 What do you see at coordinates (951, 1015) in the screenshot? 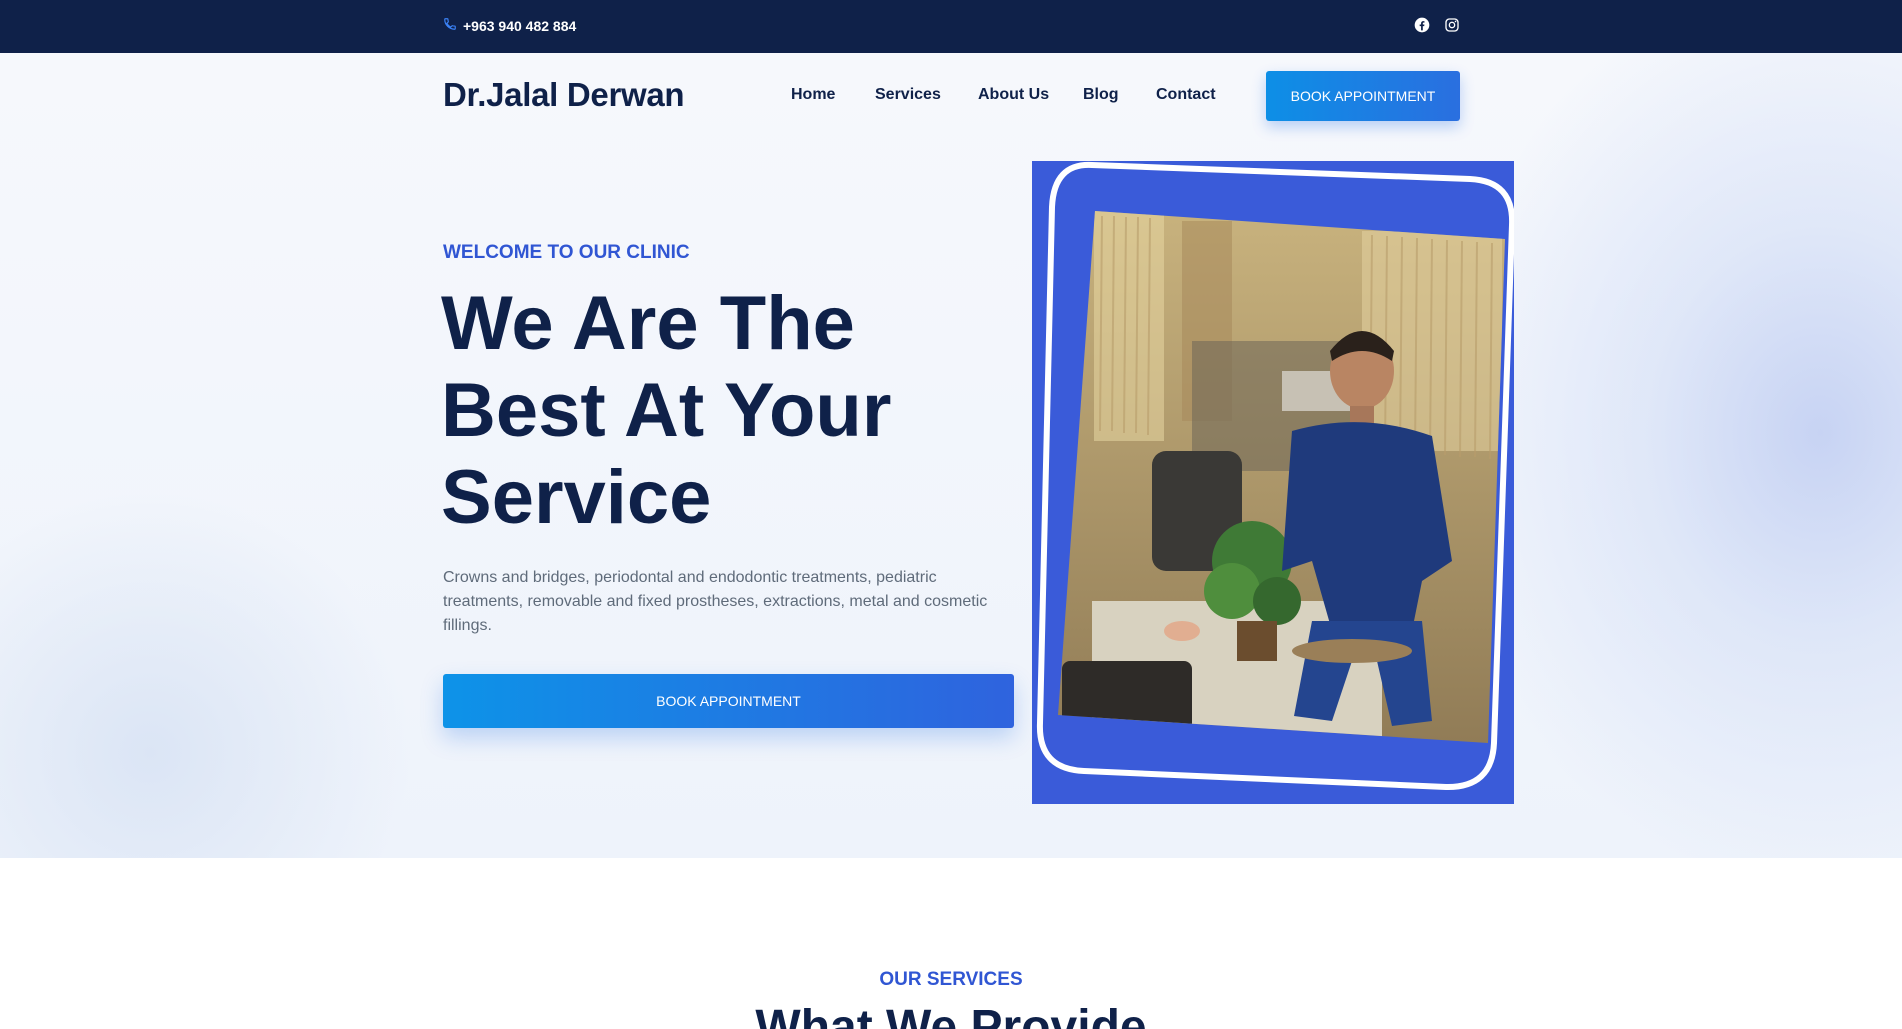
I see `services-title: What We Provide` at bounding box center [951, 1015].